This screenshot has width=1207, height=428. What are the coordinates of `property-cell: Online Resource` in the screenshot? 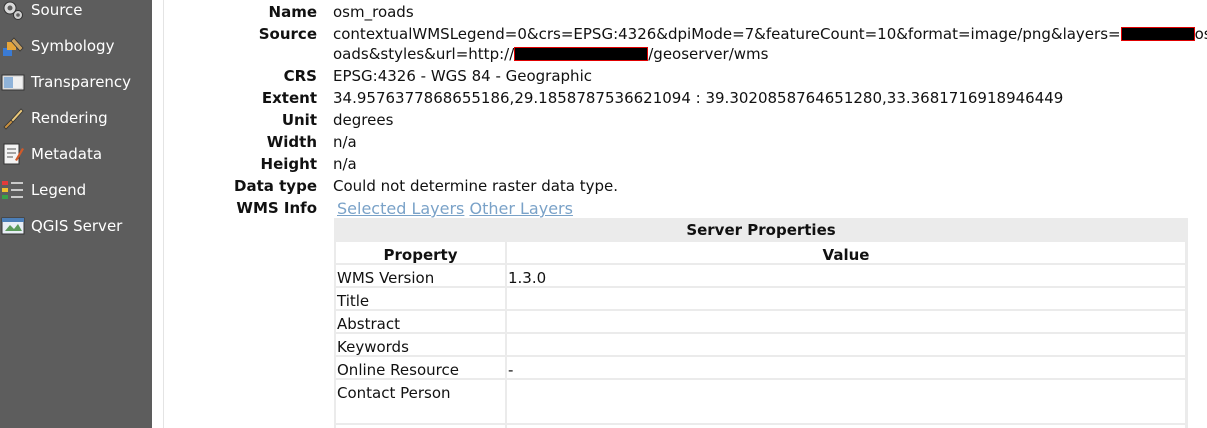 It's located at (398, 370).